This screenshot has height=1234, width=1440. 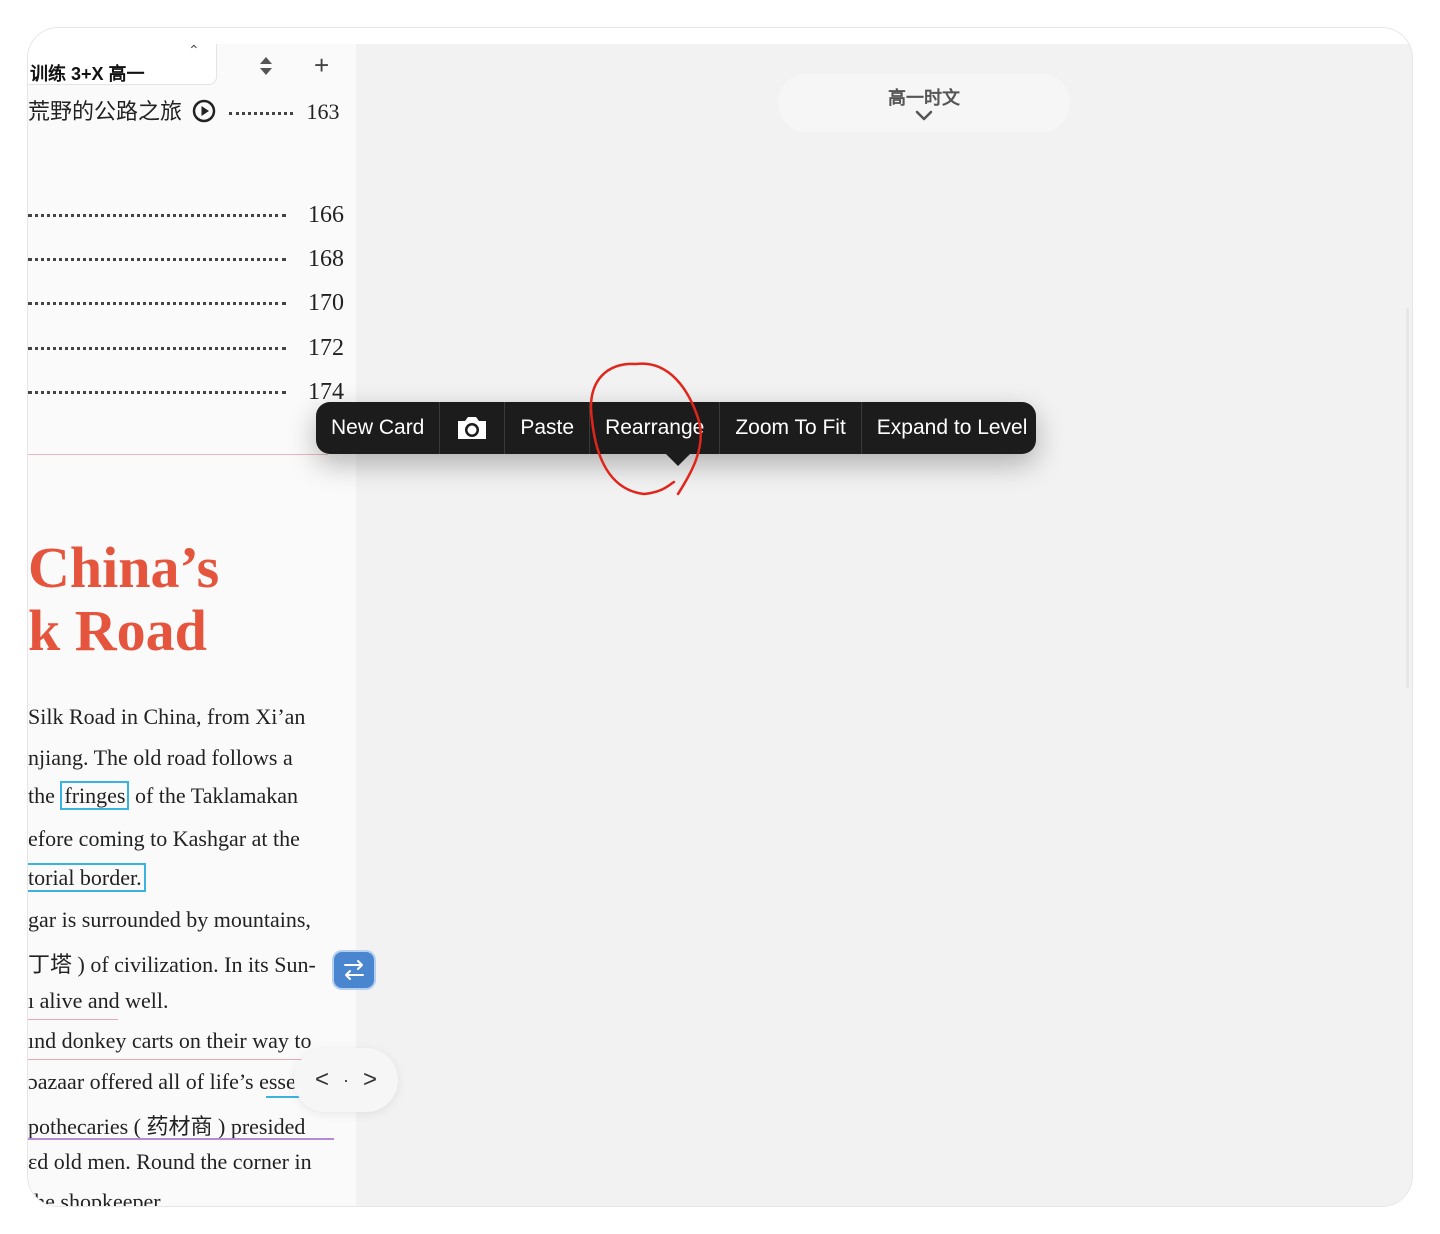 What do you see at coordinates (170, 1040) in the screenshot?
I see `article-text-line: ınd donkey carts on their way to` at bounding box center [170, 1040].